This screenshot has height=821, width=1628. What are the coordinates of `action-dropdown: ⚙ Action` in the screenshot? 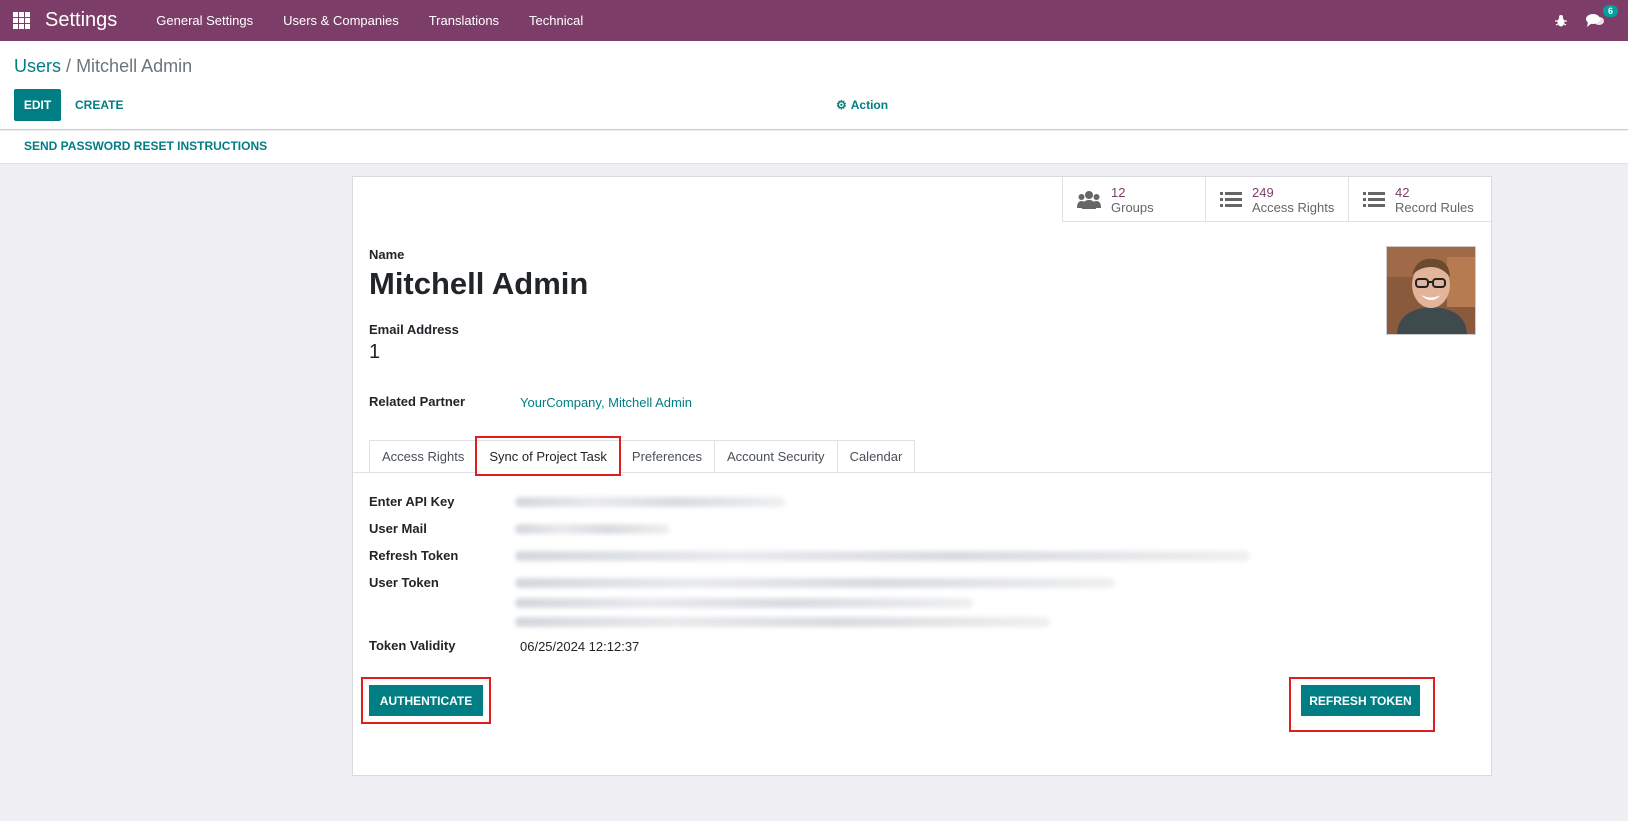 It's located at (862, 105).